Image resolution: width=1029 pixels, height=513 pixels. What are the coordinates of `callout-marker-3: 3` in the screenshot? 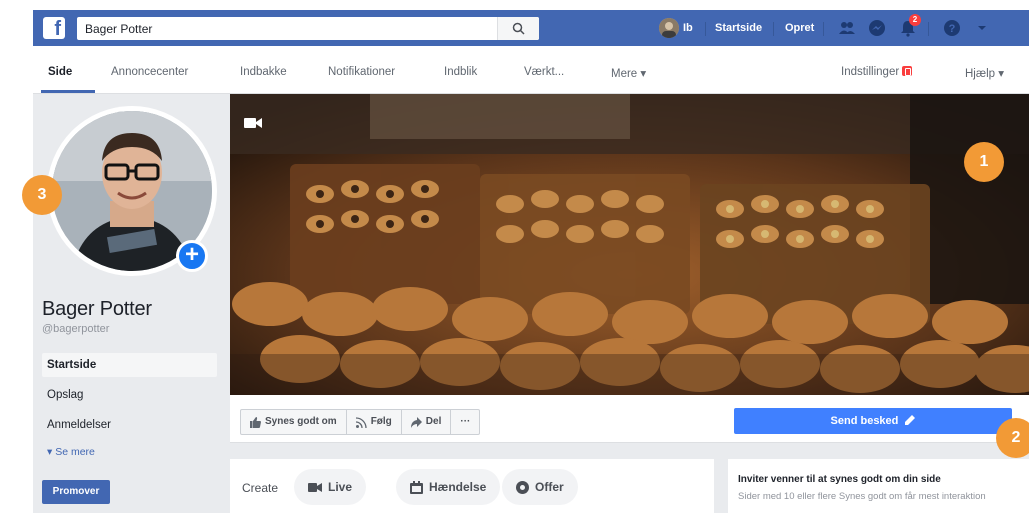 It's located at (42, 195).